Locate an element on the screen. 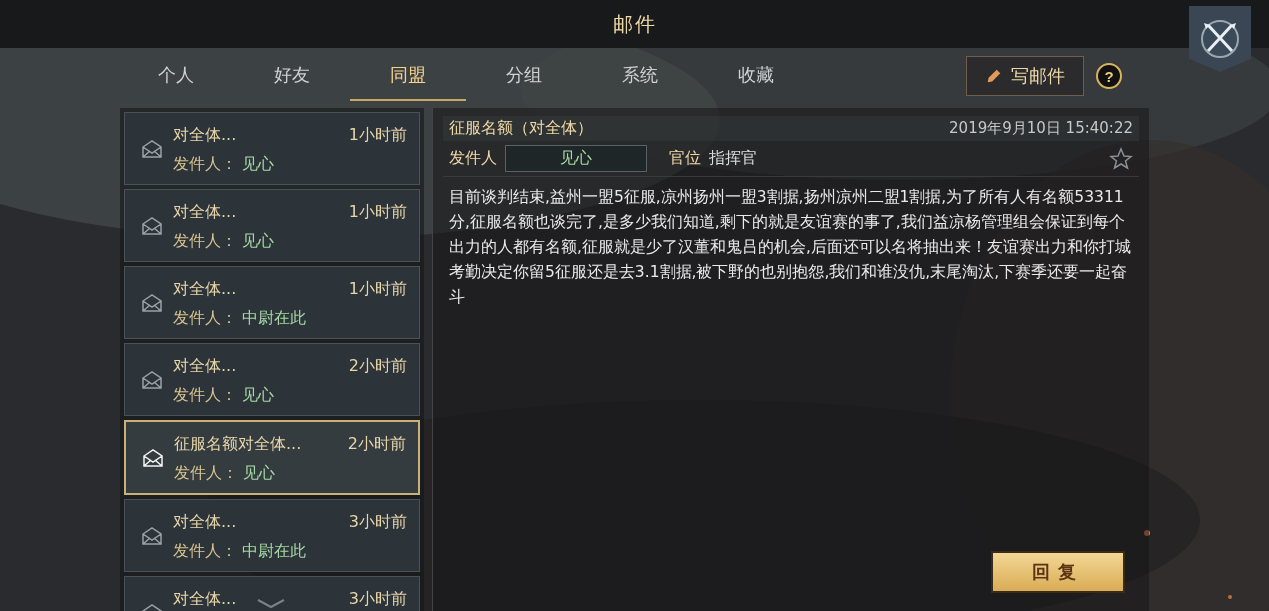 This screenshot has width=1269, height=611. tab: 系统 is located at coordinates (640, 76).